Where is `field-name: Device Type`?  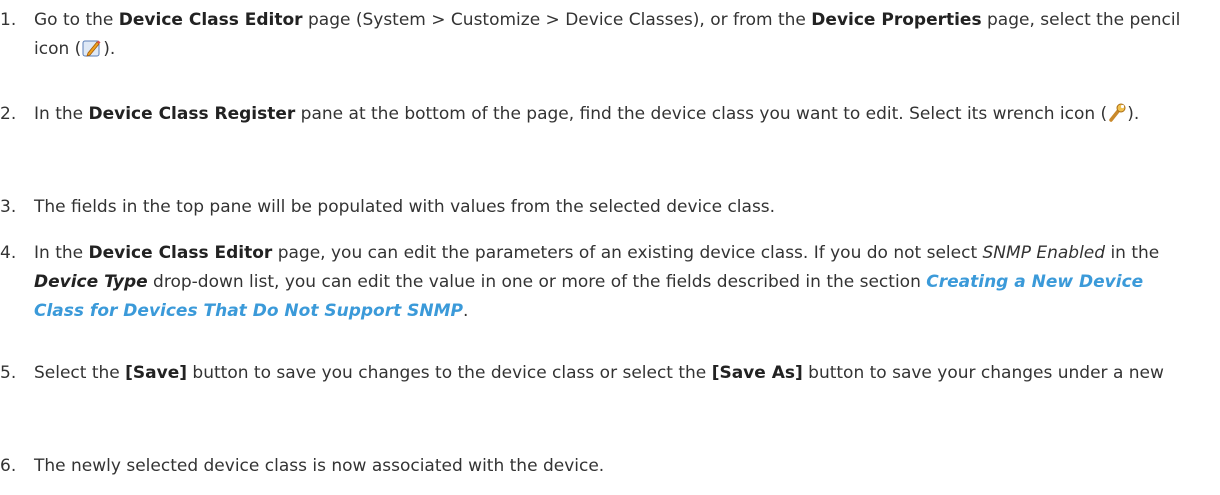
field-name: Device Type is located at coordinates (91, 282).